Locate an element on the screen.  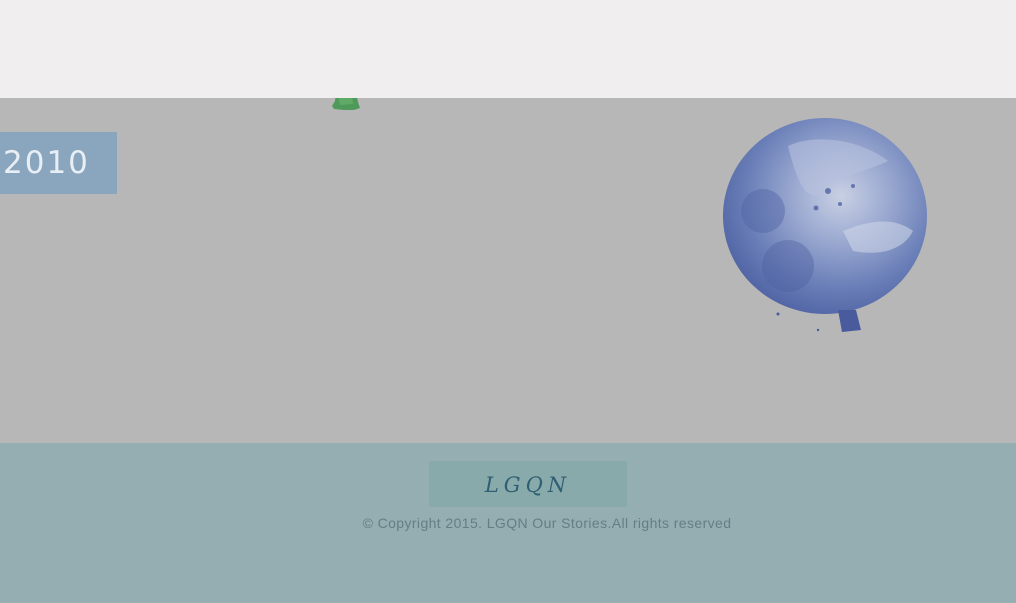
green-balloon-icon is located at coordinates (346, 104).